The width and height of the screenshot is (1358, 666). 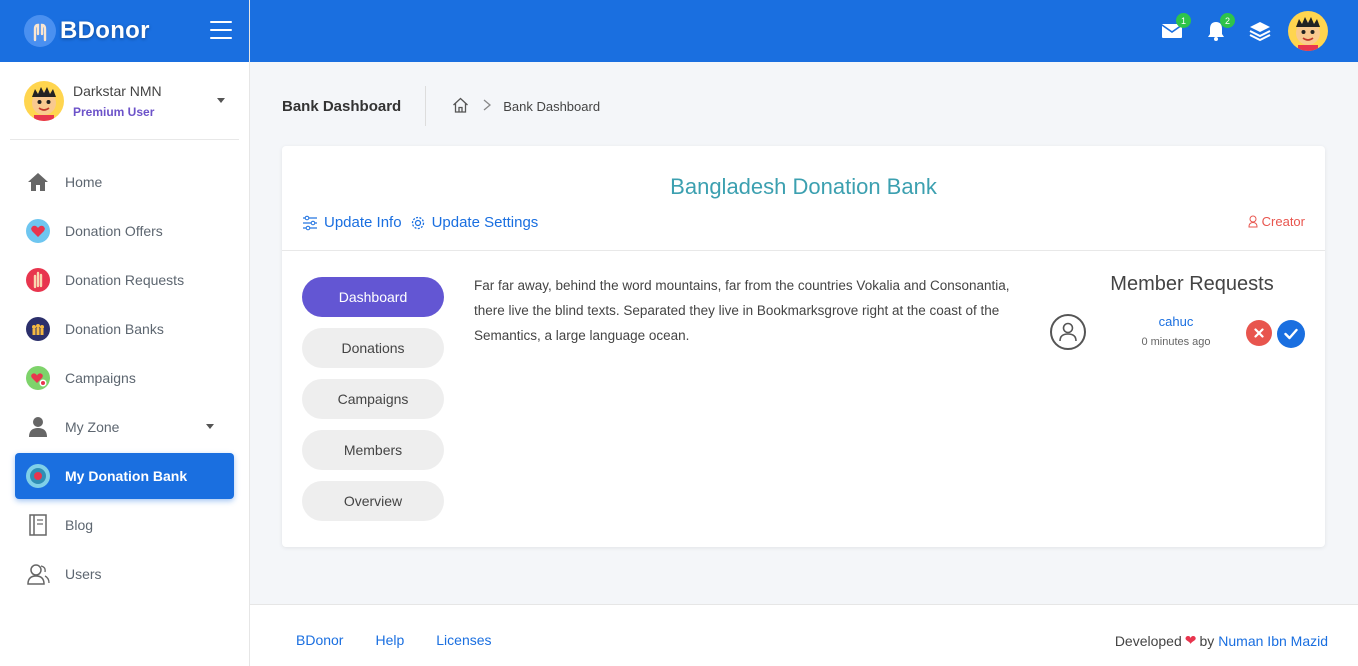 What do you see at coordinates (487, 106) in the screenshot?
I see `chevron-right-icon` at bounding box center [487, 106].